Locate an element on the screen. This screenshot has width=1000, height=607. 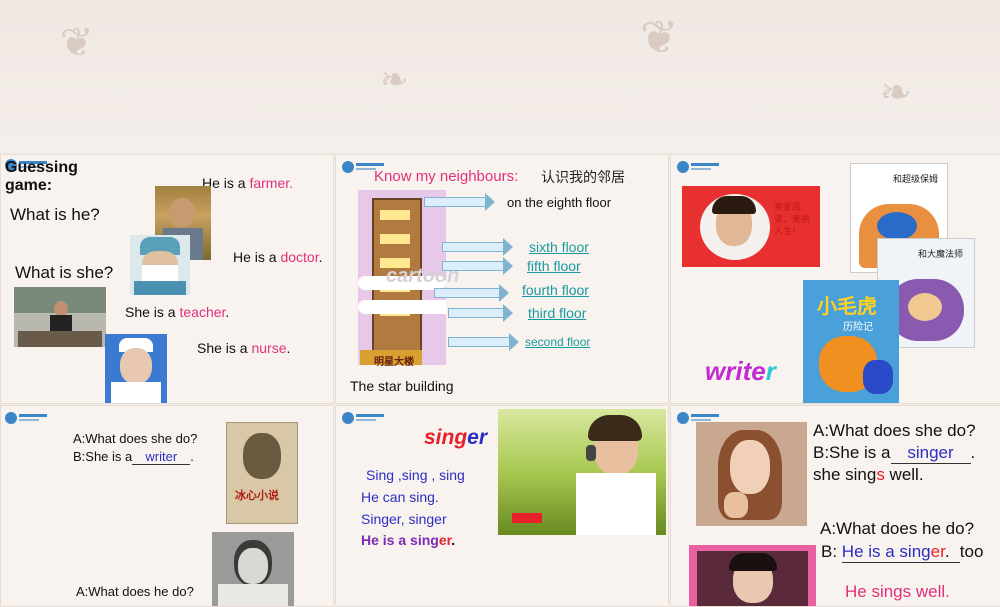
nurse-photo is located at coordinates (136, 368).